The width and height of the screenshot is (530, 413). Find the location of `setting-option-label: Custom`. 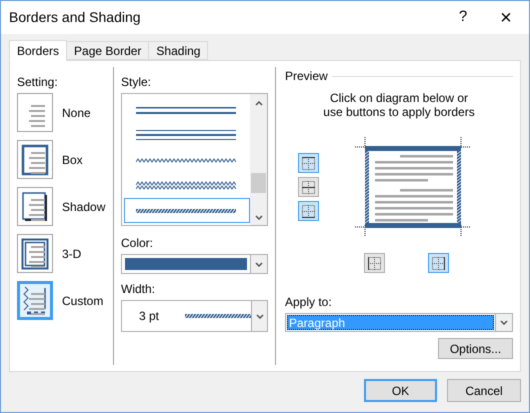

setting-option-label: Custom is located at coordinates (83, 301).